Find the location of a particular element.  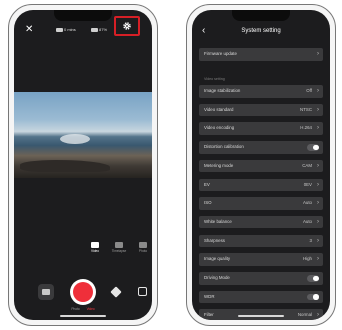

settings-nav-bar: ‹ System setting is located at coordinates (261, 32).